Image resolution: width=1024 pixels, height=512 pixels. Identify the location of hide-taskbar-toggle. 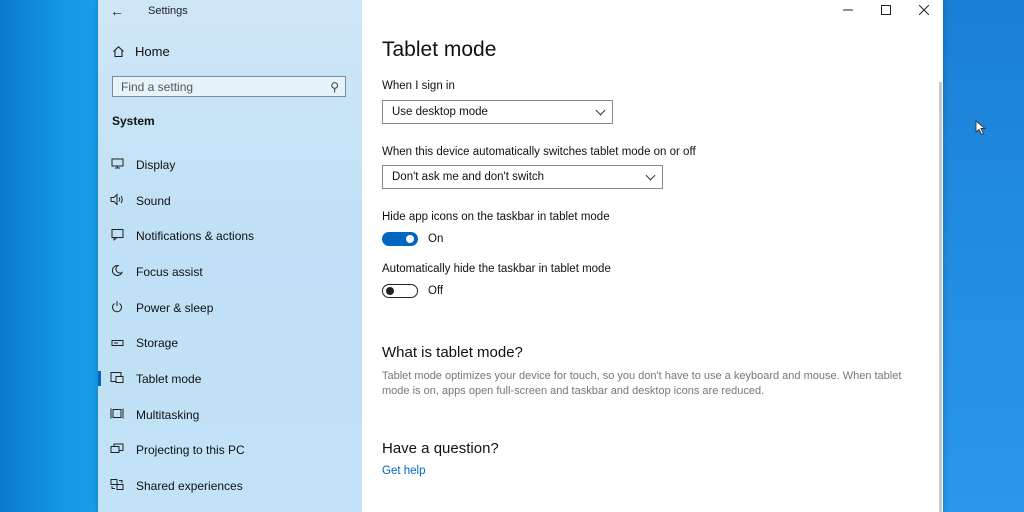
(400, 291).